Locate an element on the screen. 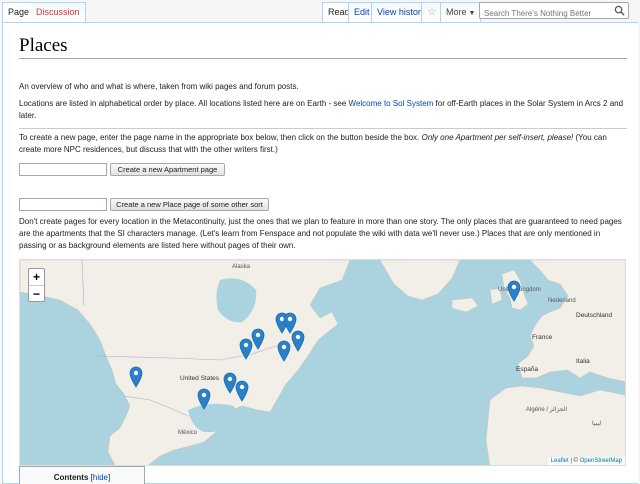  zoom-out-button: − is located at coordinates (36, 293).